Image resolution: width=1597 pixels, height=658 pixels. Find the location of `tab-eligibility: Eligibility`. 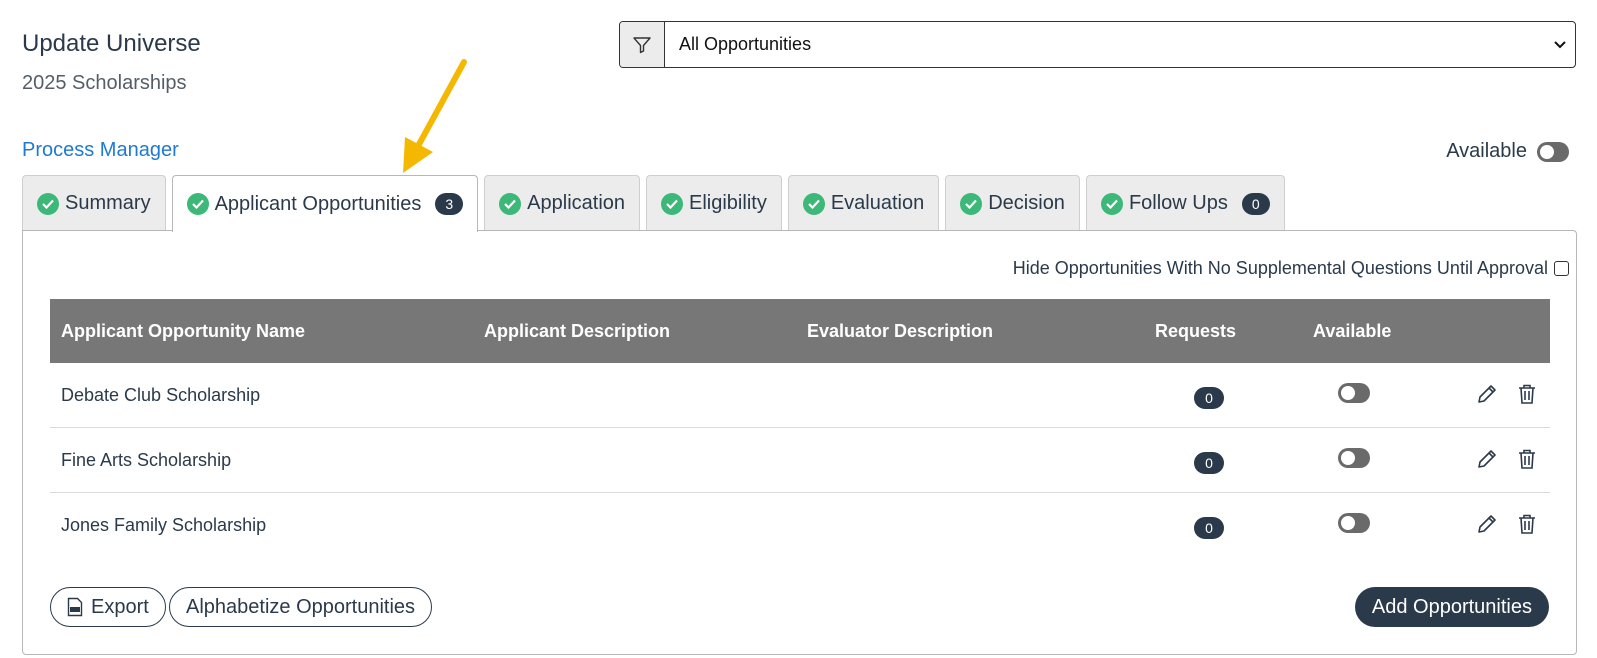

tab-eligibility: Eligibility is located at coordinates (714, 203).